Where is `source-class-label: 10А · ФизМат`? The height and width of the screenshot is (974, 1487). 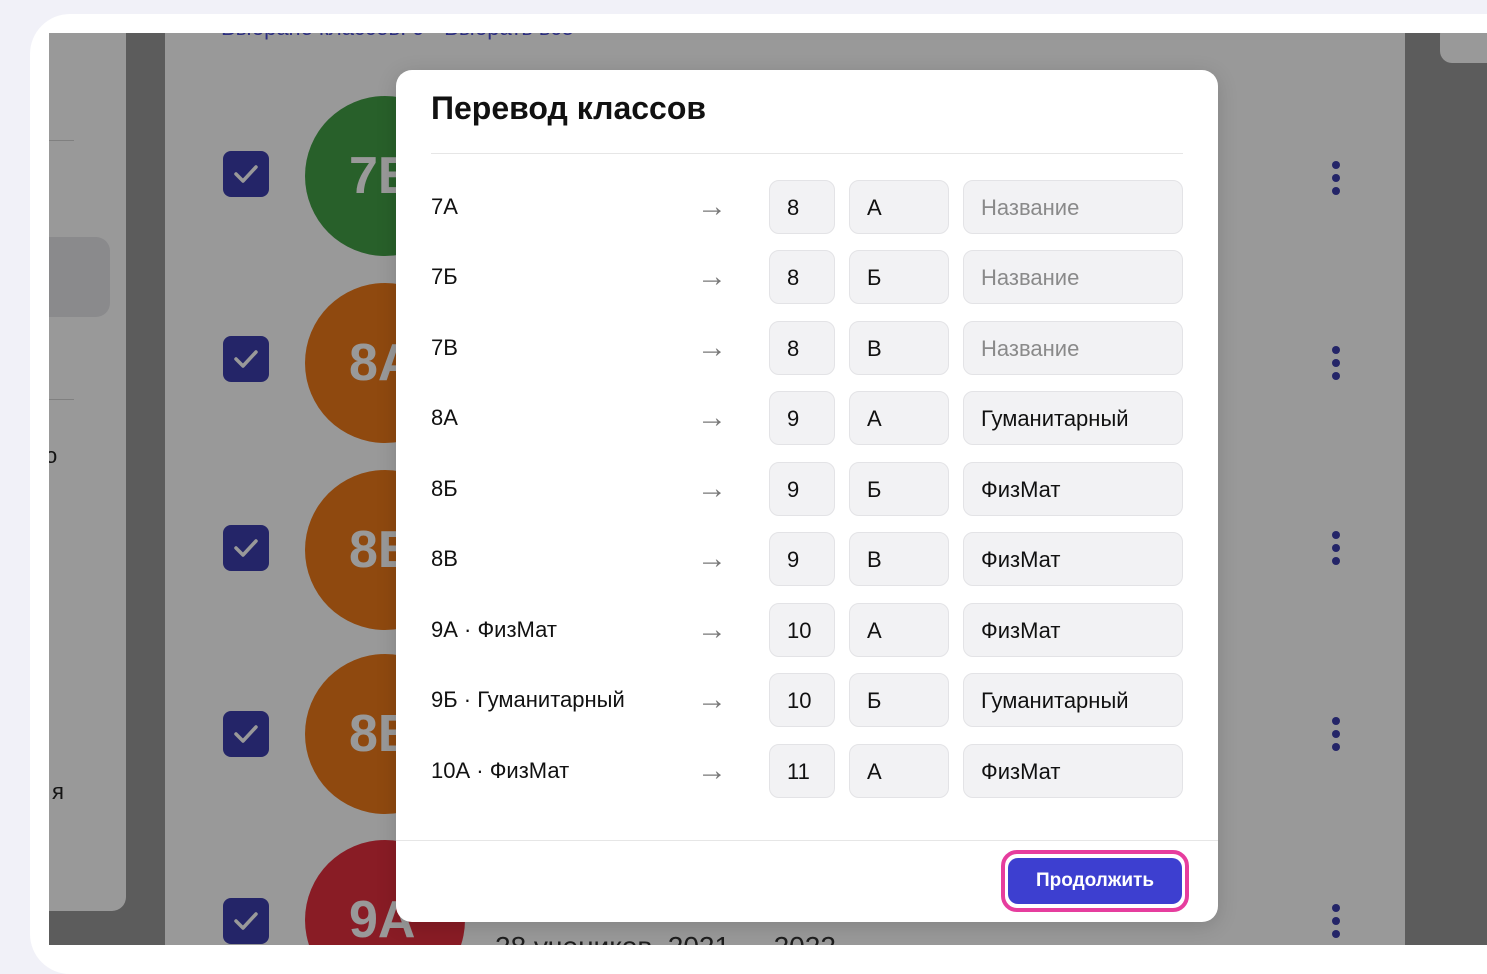
source-class-label: 10А · ФизМат is located at coordinates (500, 770).